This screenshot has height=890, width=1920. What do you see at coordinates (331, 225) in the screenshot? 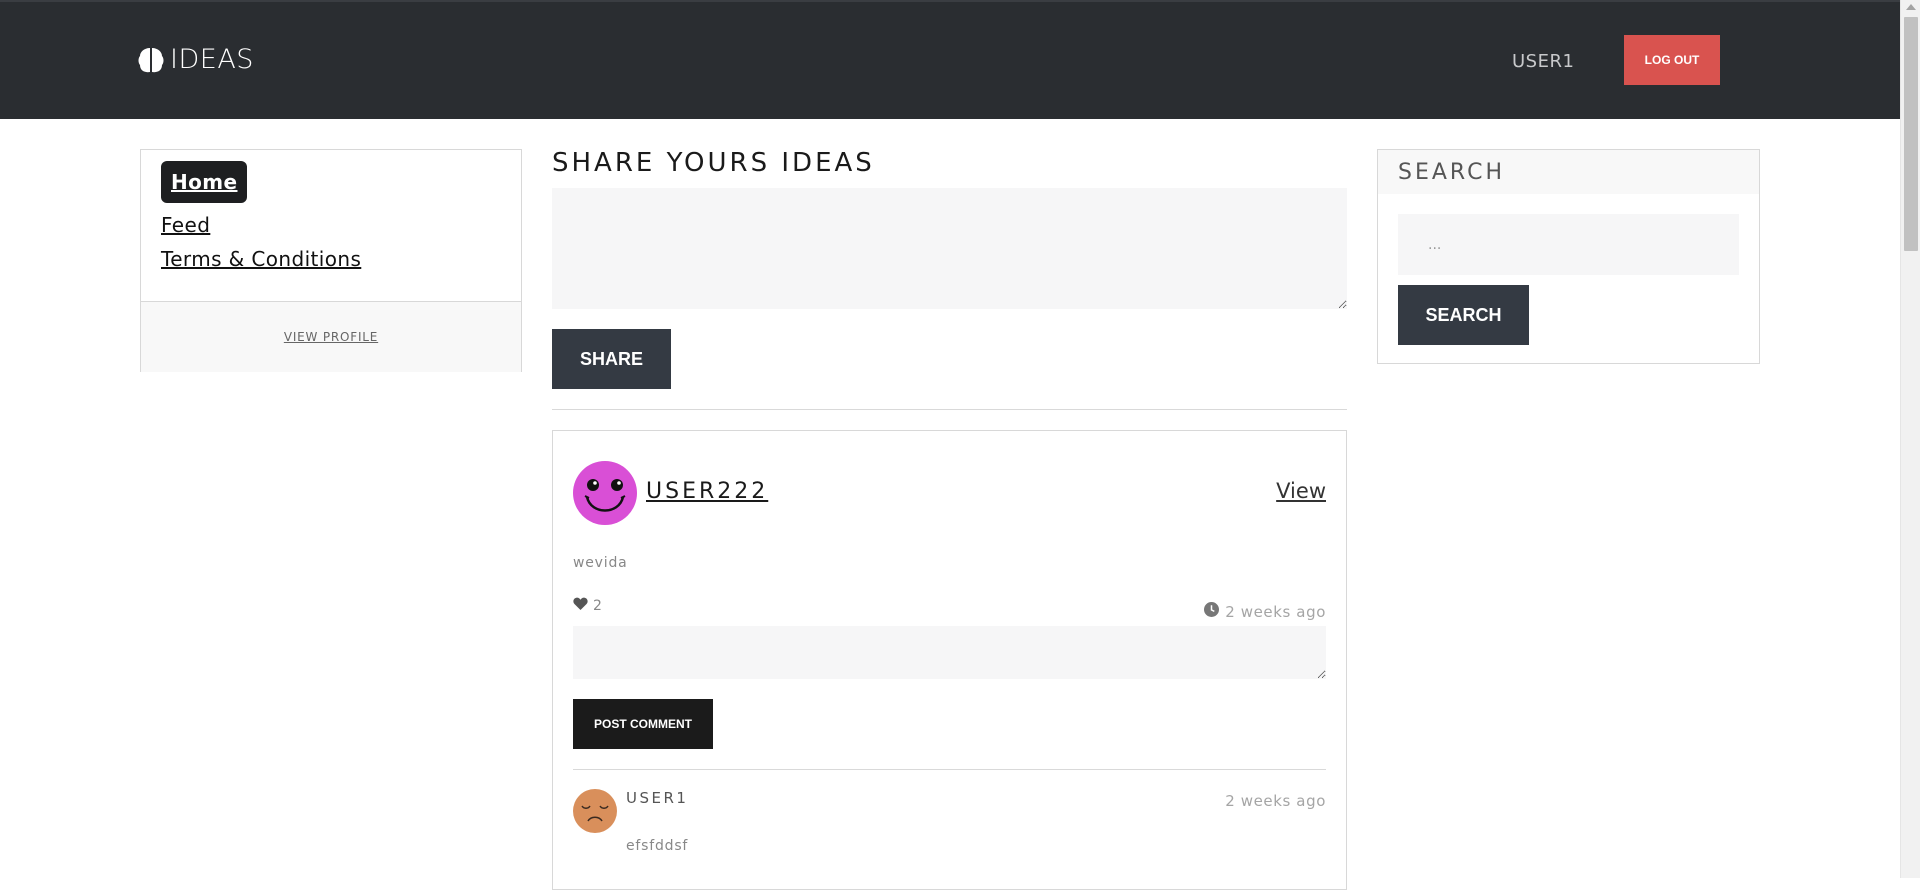
I see `sidebar-nav: Home Feed Terms & Conditions` at bounding box center [331, 225].